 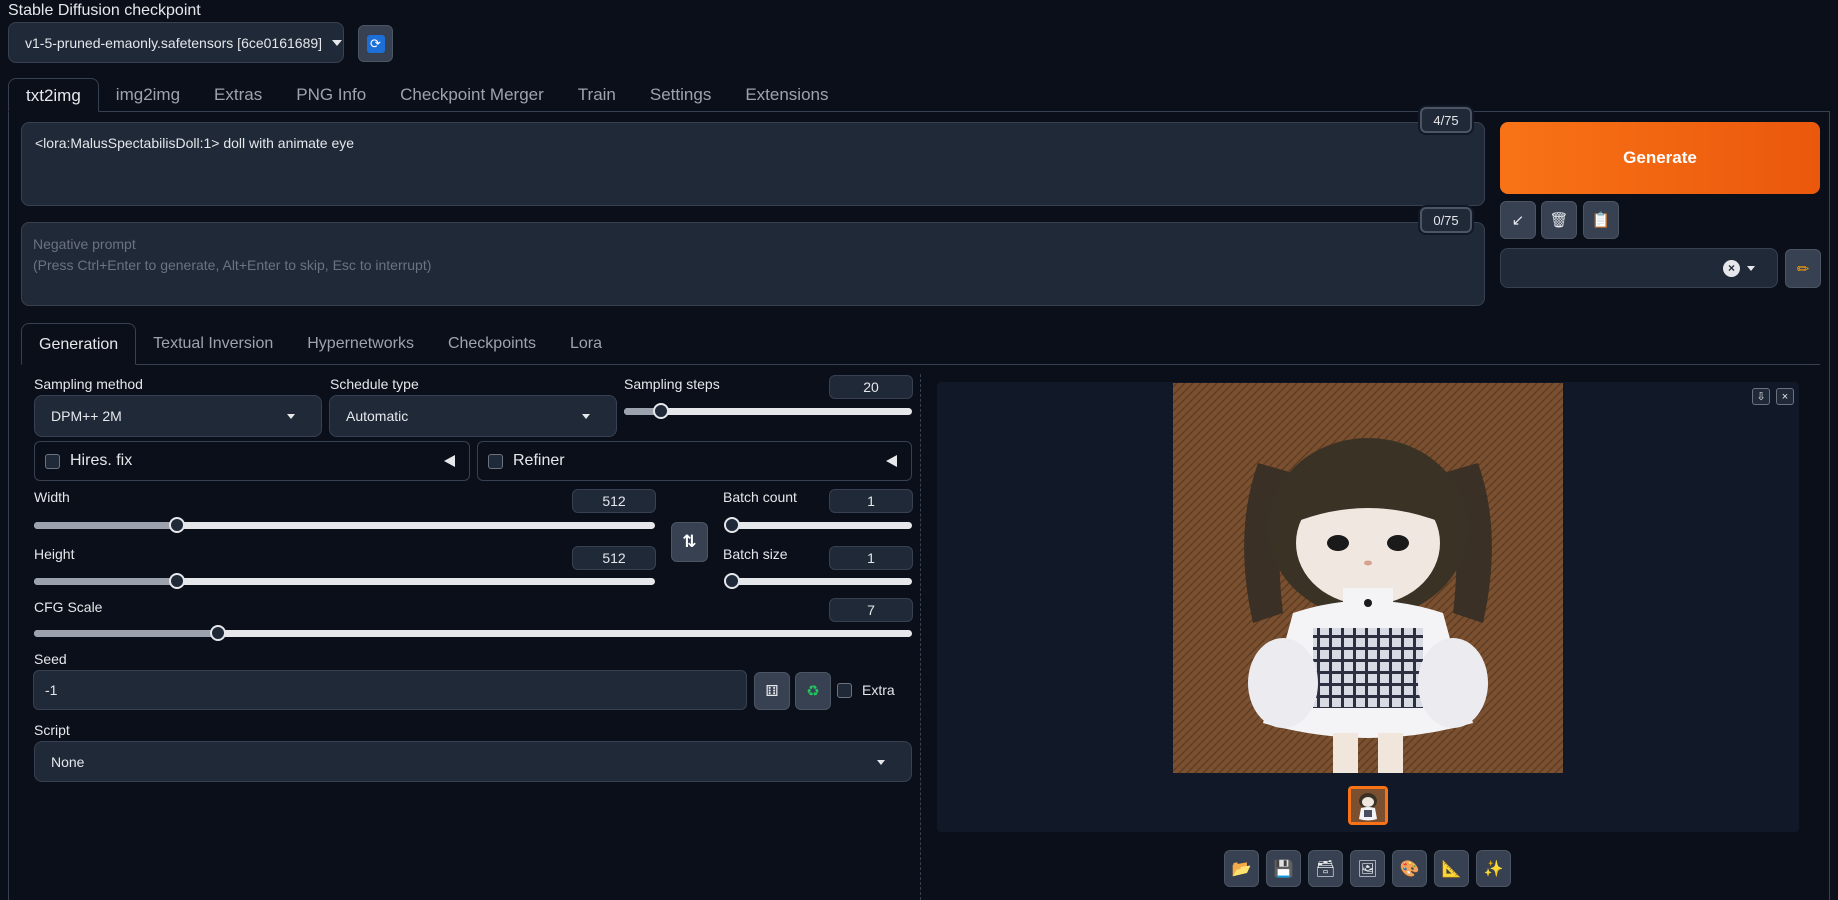 I want to click on close-preview-button: ×, so click(x=1785, y=396).